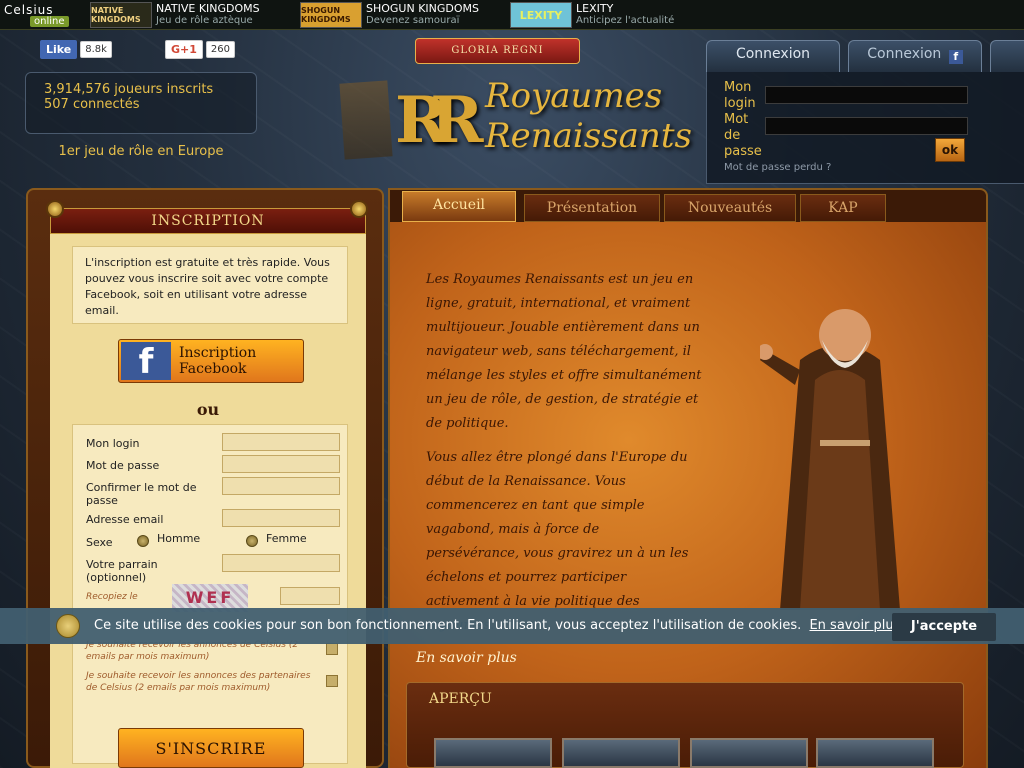  I want to click on parchment-decoration, so click(366, 120).